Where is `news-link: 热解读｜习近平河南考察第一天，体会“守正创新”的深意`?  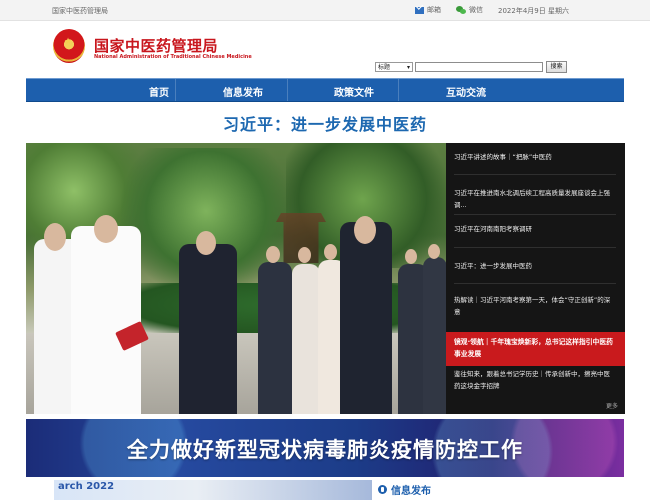
news-link: 热解读｜习近平河南考察第一天，体会“守正创新”的深意 is located at coordinates (534, 306).